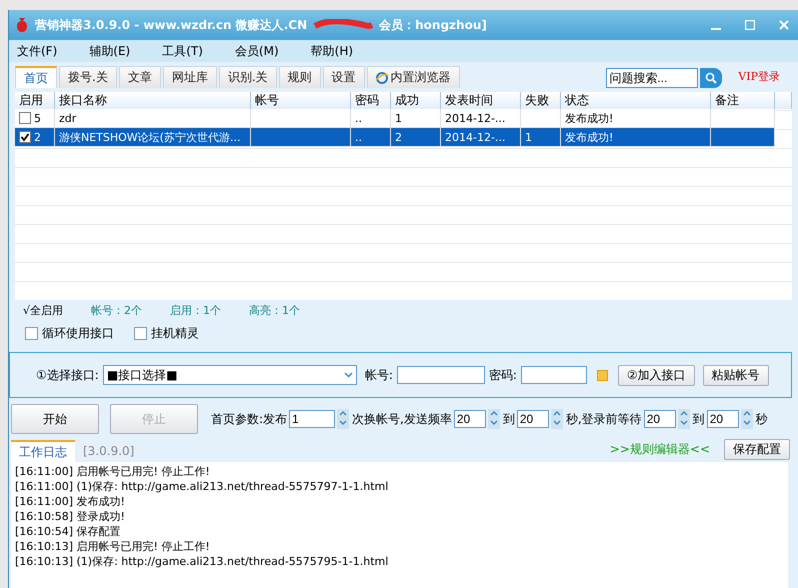 Image resolution: width=798 pixels, height=588 pixels. Describe the element at coordinates (171, 25) in the screenshot. I see `window-title: 营销神器3.0.9.0 - www.wzdr.cn 微赚达人.CN` at that location.